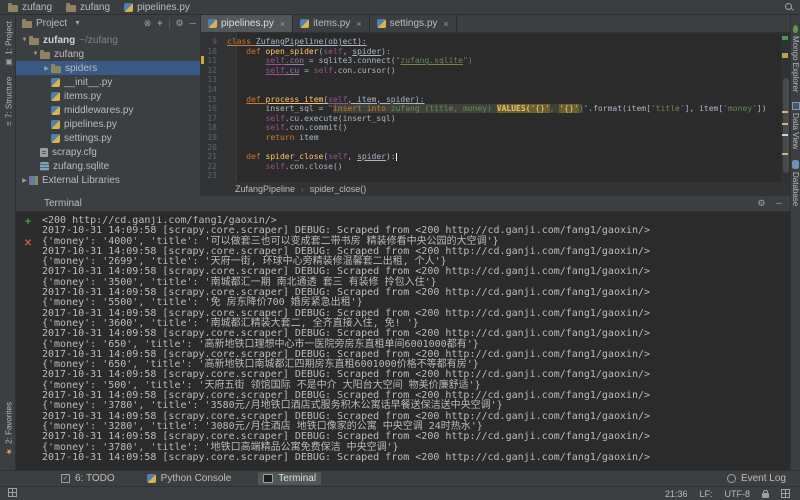 The height and width of the screenshot is (500, 800). Describe the element at coordinates (789, 7) in the screenshot. I see `search-icon` at that location.